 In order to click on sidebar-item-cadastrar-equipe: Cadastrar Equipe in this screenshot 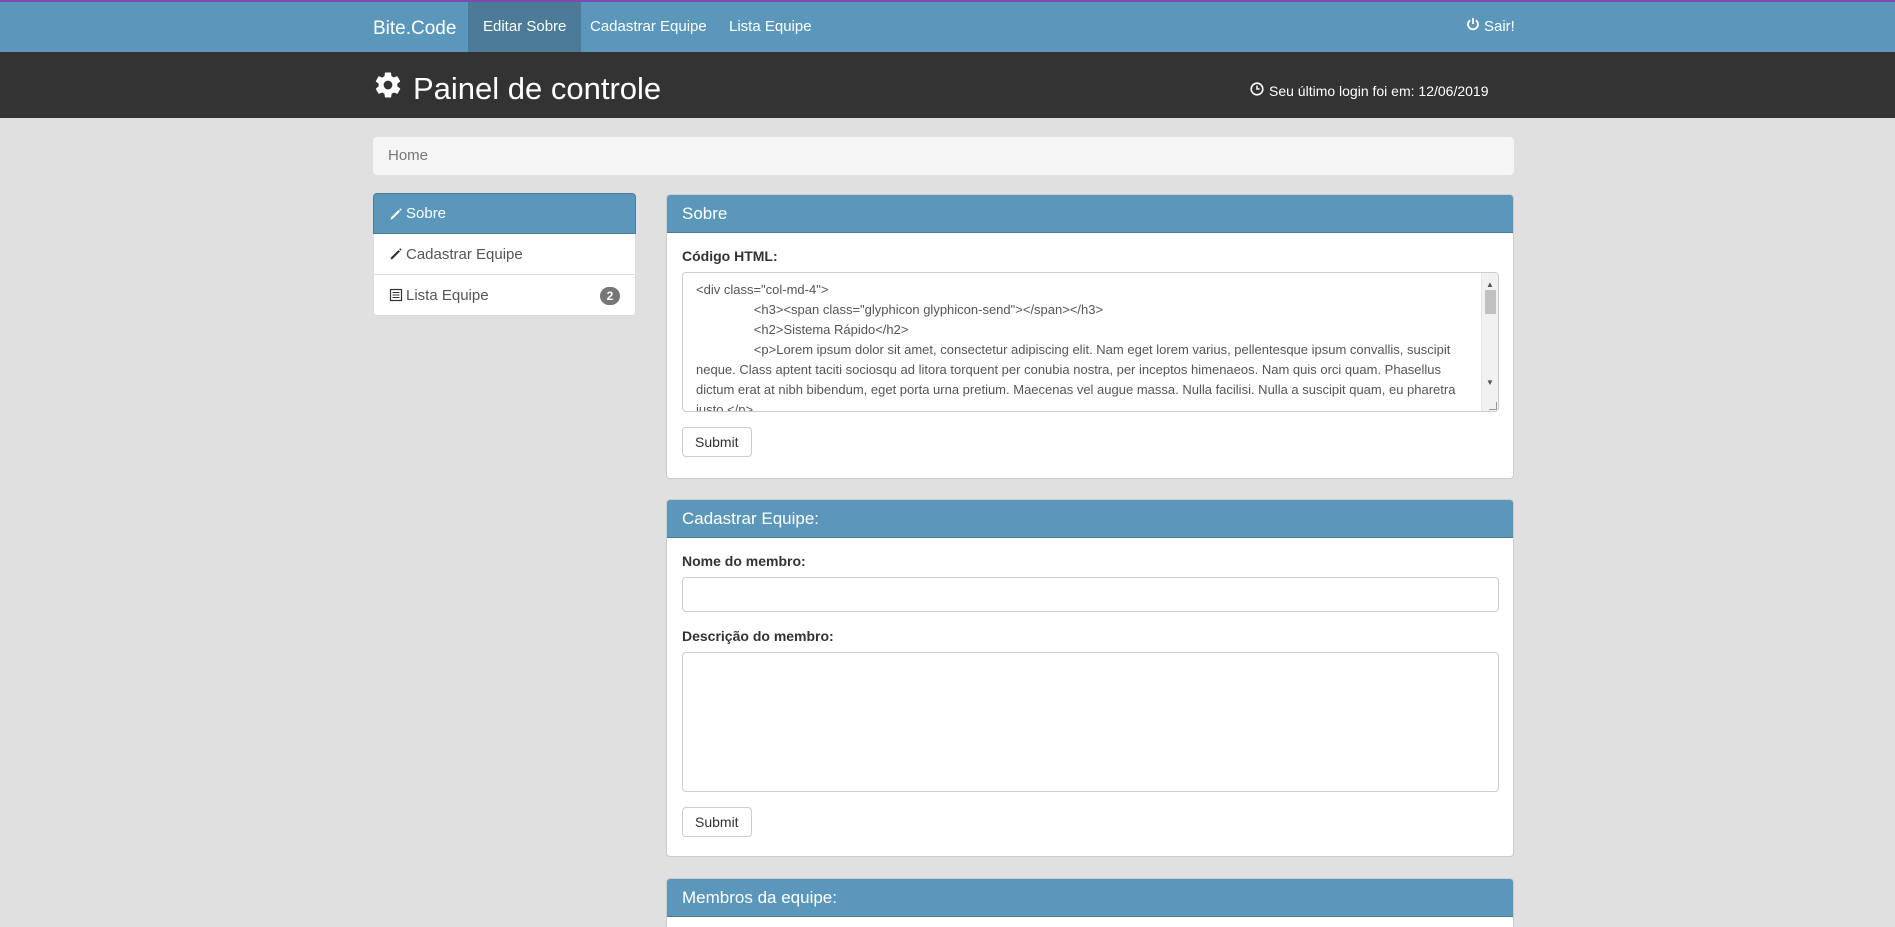, I will do `click(504, 254)`.